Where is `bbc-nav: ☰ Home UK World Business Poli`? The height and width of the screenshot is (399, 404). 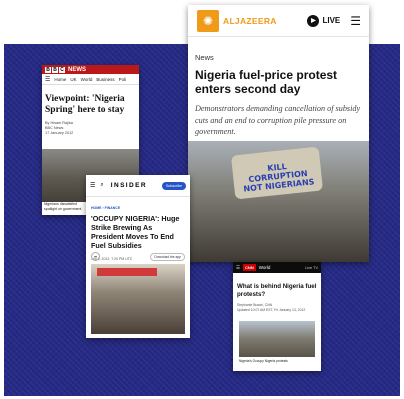 bbc-nav: ☰ Home UK World Business Poli is located at coordinates (90, 79).